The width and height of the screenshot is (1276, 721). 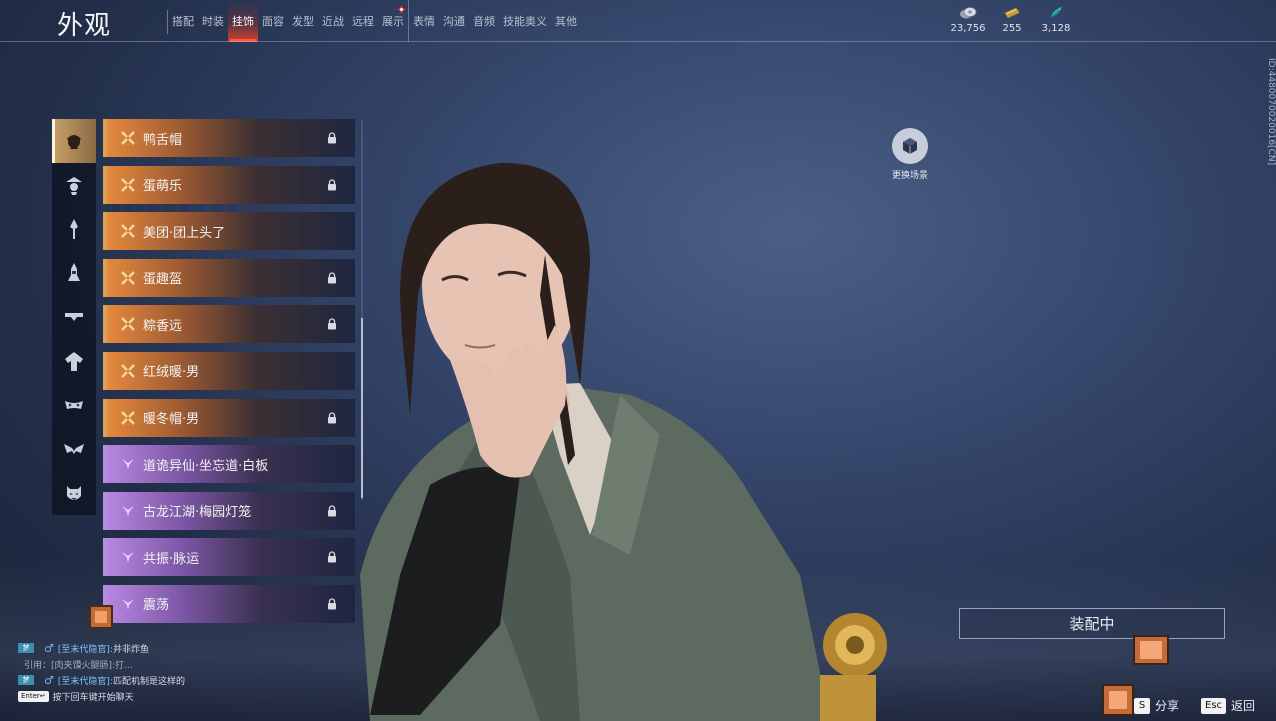 I want to click on feather-icon, so click(x=1056, y=13).